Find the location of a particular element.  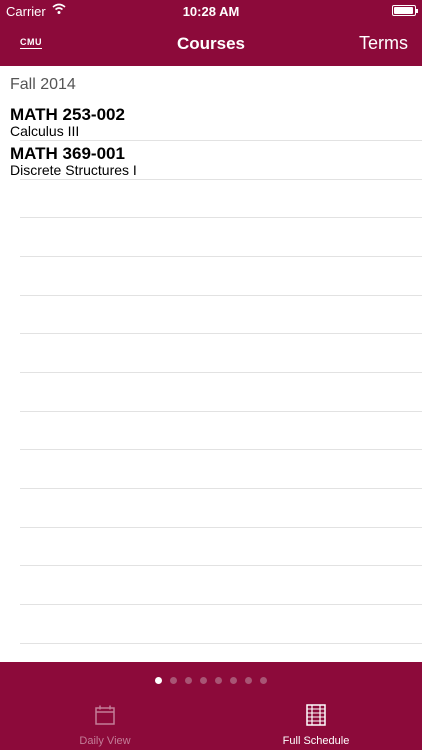

status-bar: Carrier 10:28 AM is located at coordinates (211, 11).